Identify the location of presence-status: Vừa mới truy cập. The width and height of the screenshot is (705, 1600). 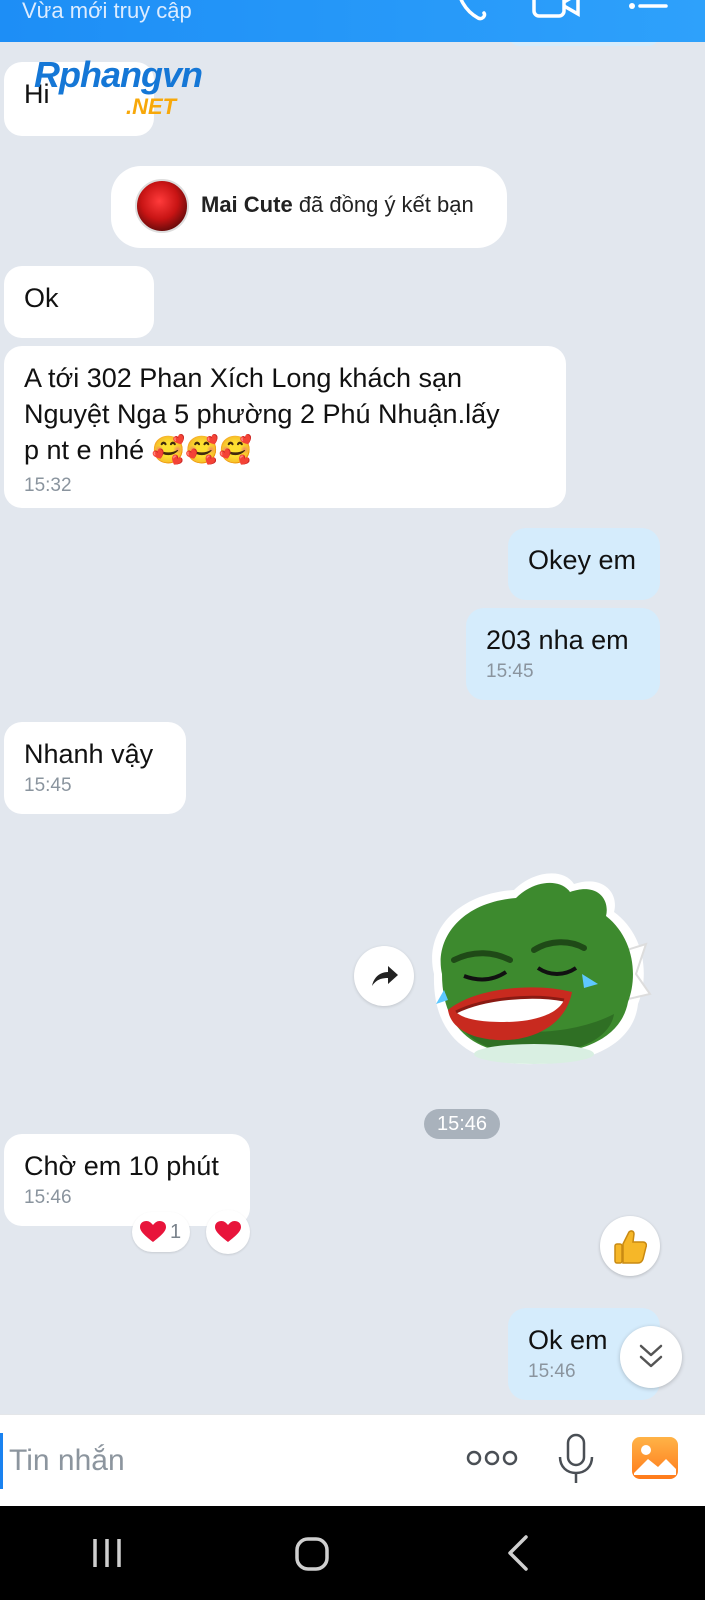
(107, 11).